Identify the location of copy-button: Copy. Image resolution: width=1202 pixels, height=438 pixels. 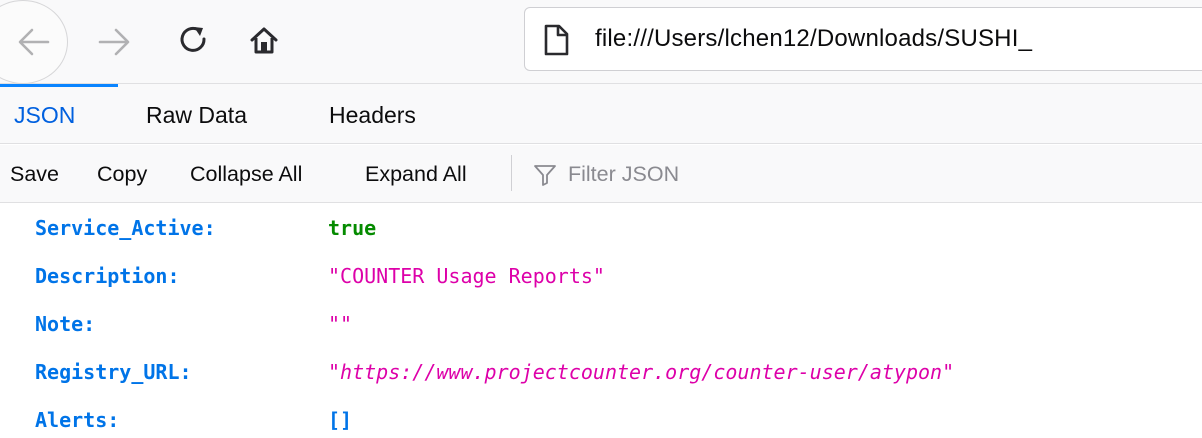
(122, 174).